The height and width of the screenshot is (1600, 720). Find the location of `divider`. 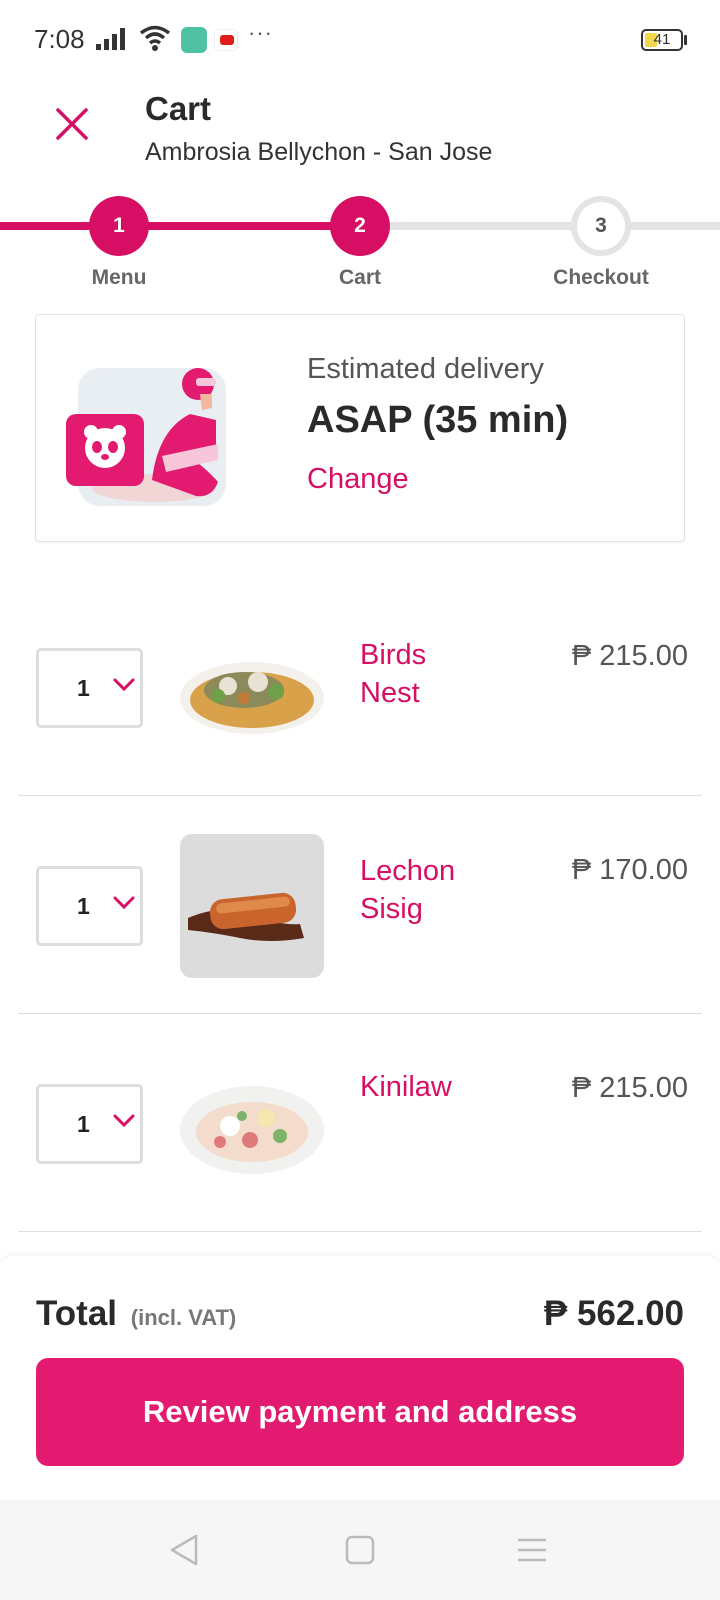

divider is located at coordinates (360, 1231).